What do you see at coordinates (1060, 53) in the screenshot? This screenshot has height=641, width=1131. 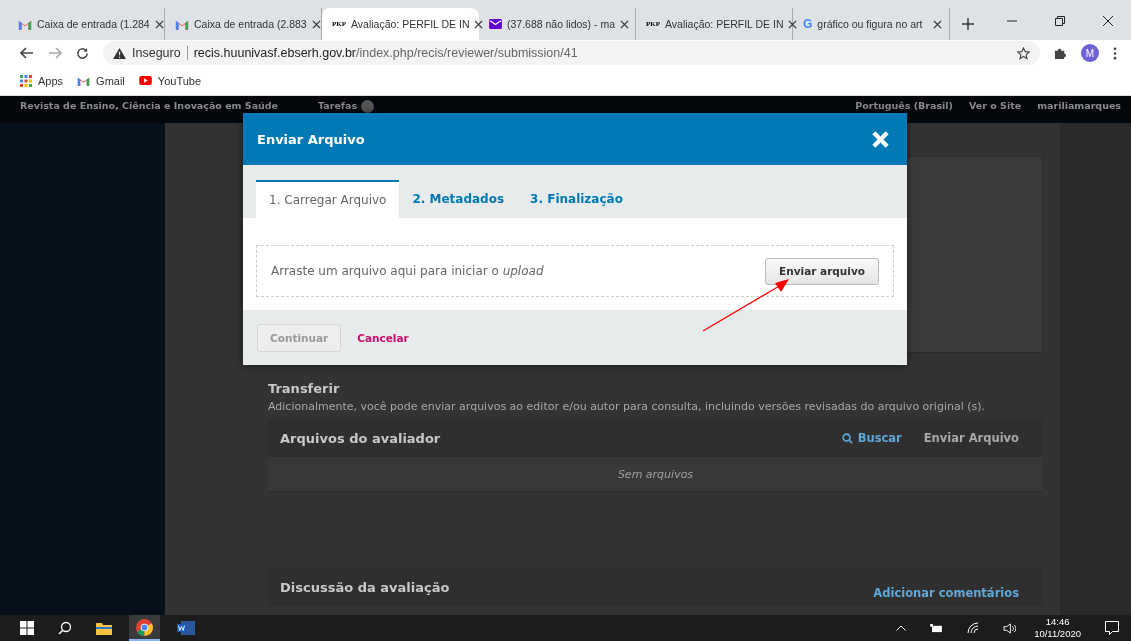 I see `puzzle-icon` at bounding box center [1060, 53].